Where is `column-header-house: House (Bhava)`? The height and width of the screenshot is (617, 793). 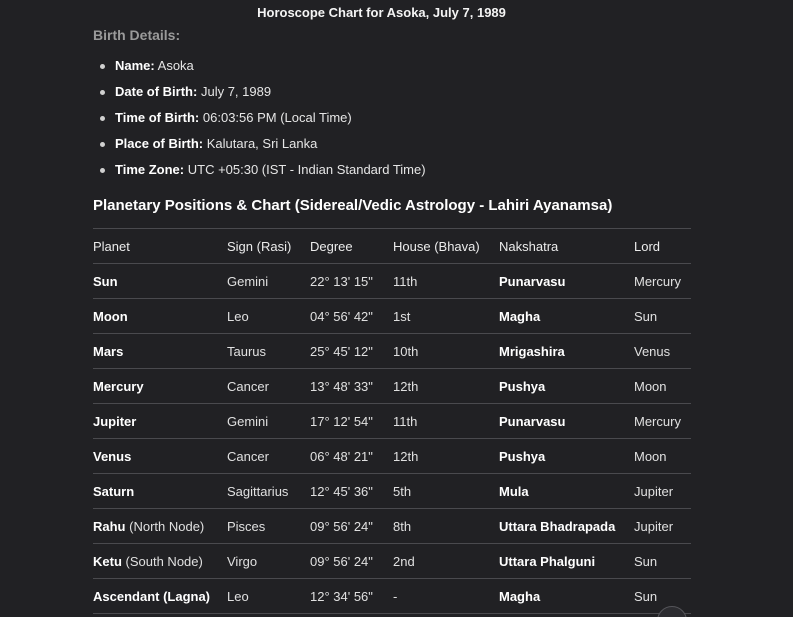
column-header-house: House (Bhava) is located at coordinates (446, 246).